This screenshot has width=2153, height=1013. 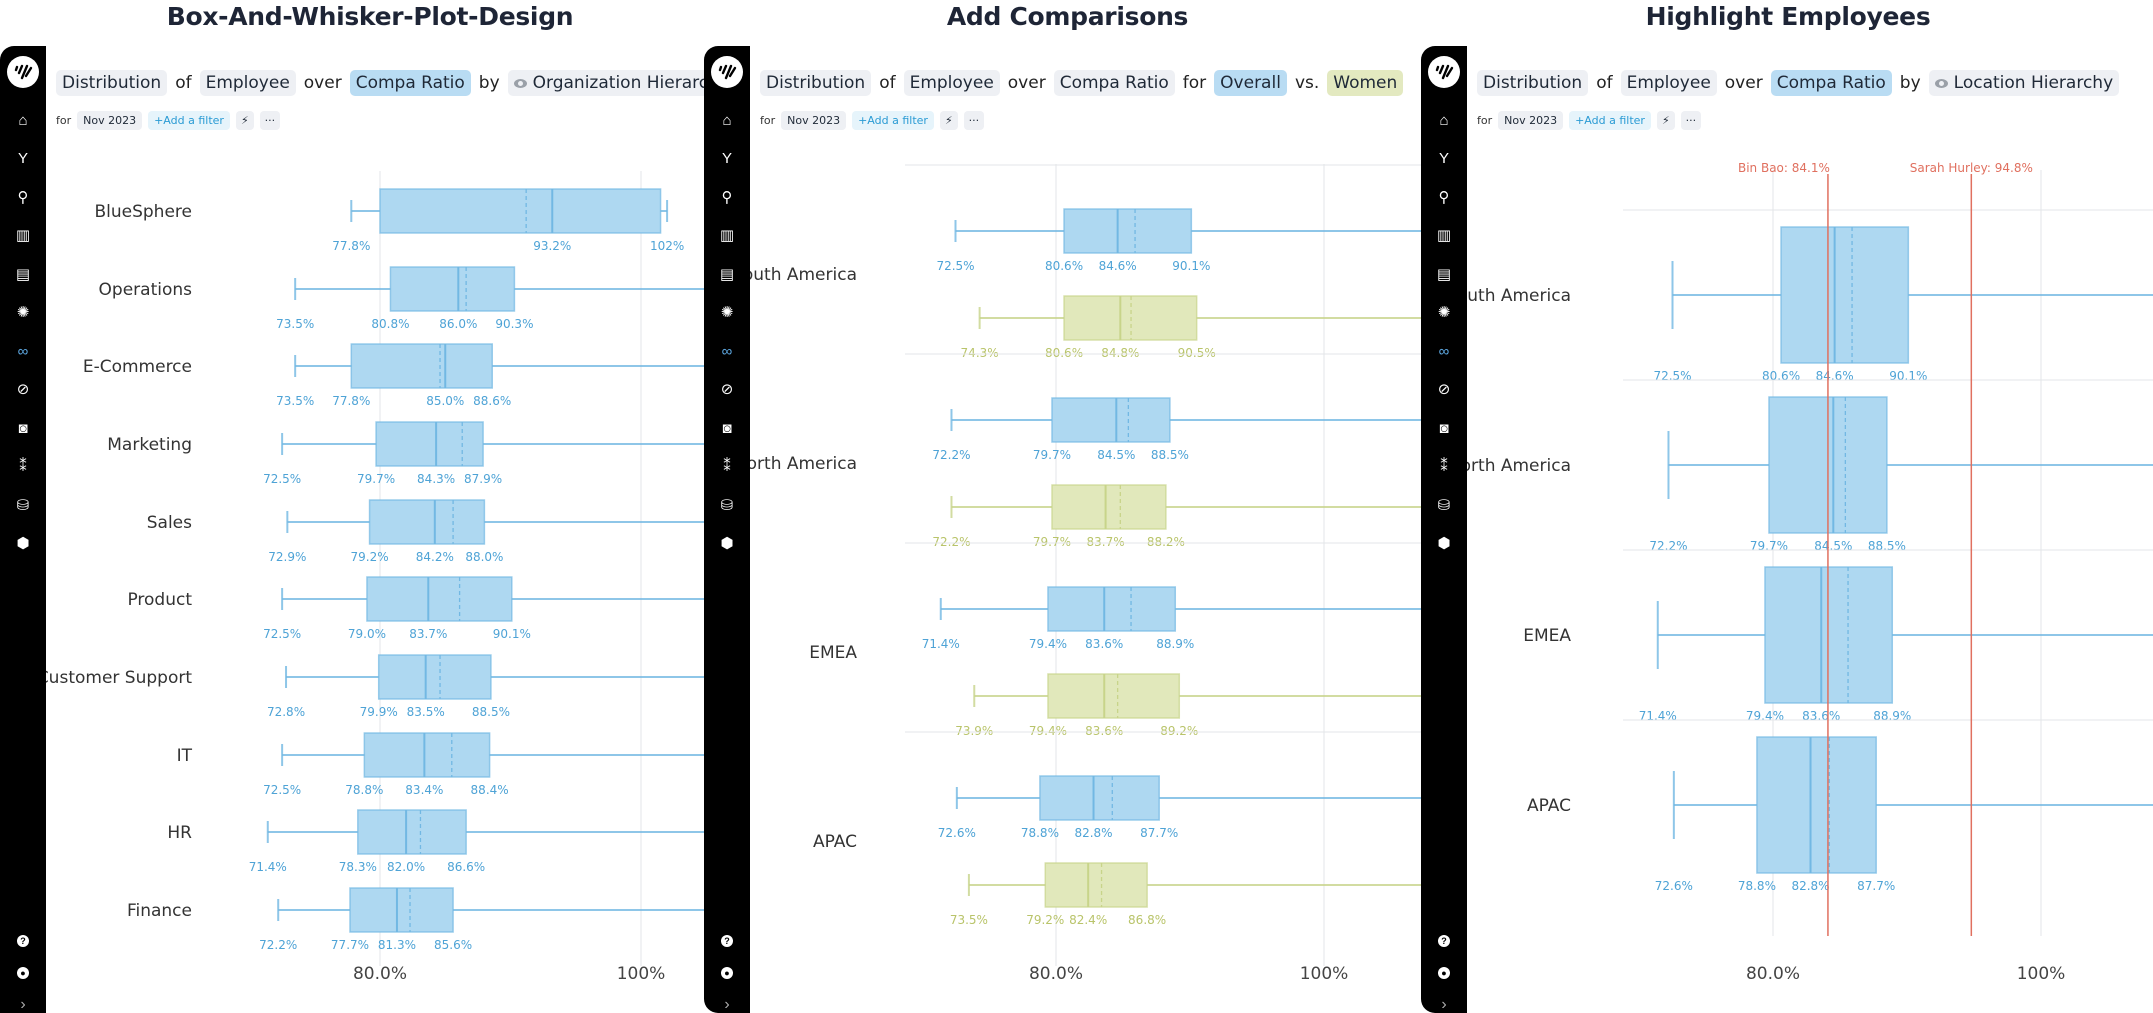 What do you see at coordinates (1194, 83) in the screenshot?
I see `query-word-for: for` at bounding box center [1194, 83].